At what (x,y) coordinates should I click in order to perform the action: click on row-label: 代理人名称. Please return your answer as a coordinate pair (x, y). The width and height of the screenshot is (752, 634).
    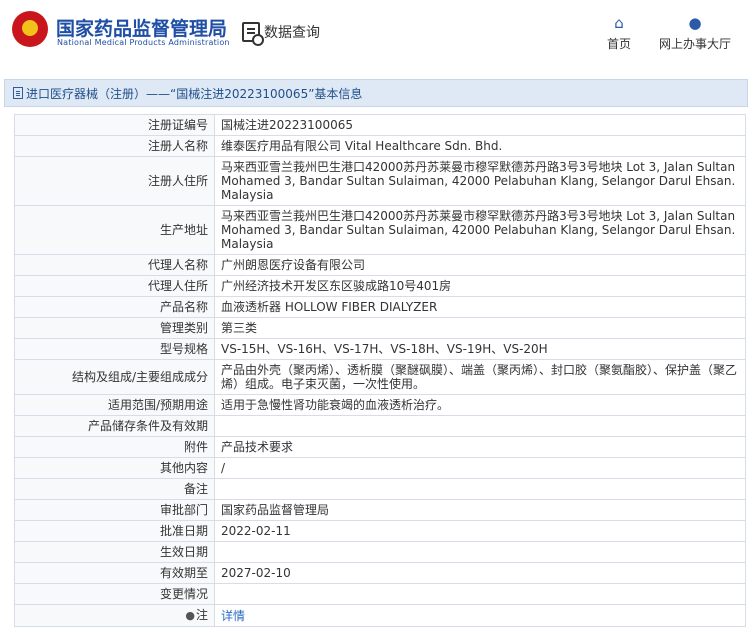
    Looking at the image, I should click on (114, 265).